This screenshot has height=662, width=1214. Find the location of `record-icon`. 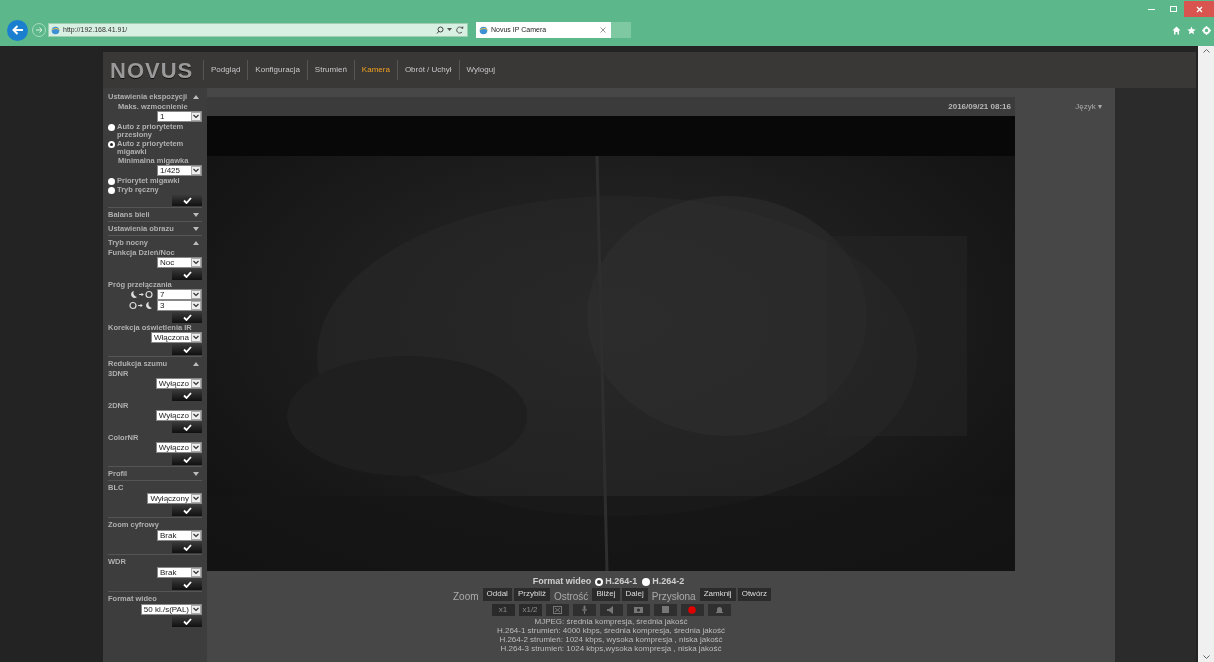

record-icon is located at coordinates (692, 609).